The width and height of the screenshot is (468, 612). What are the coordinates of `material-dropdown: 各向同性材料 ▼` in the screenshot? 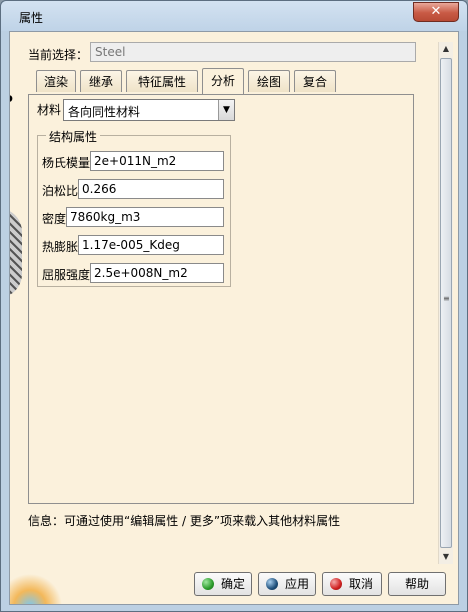 It's located at (149, 110).